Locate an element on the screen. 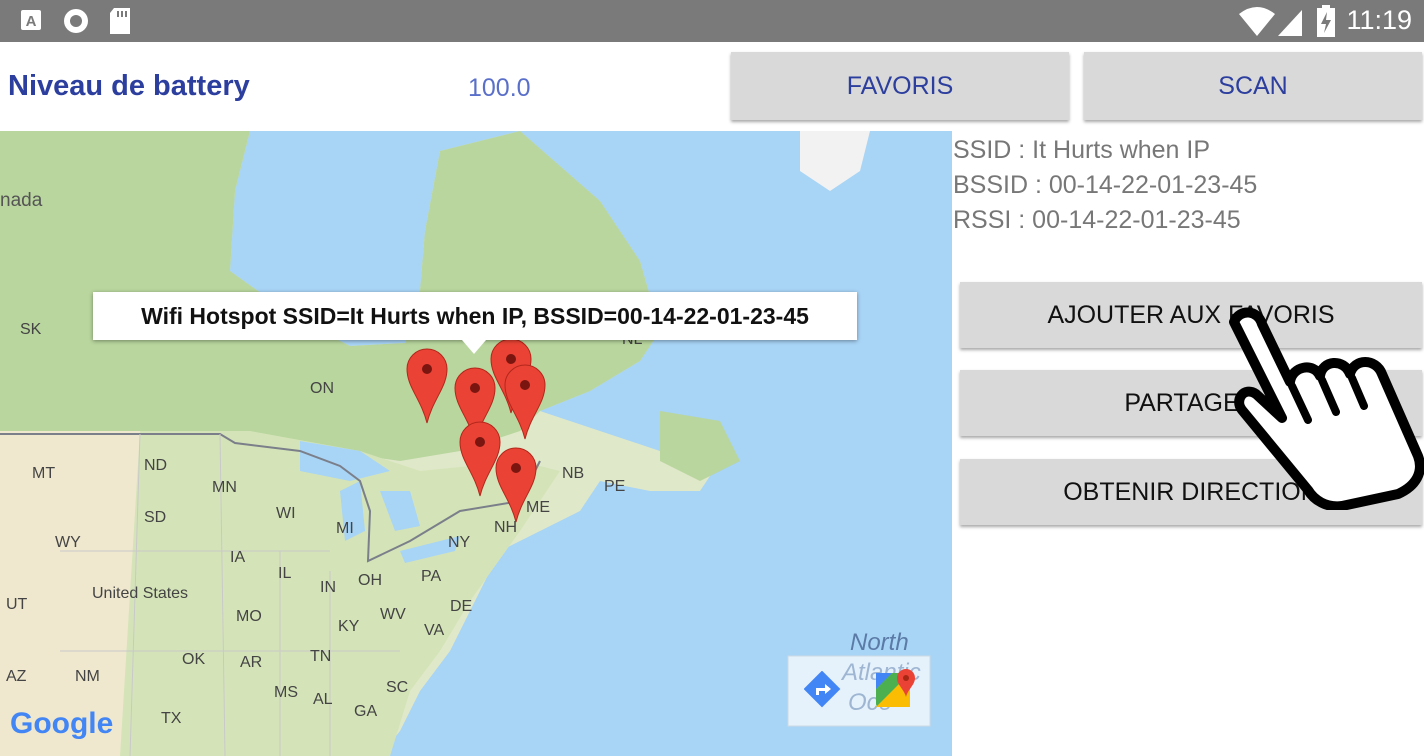 Image resolution: width=1424 pixels, height=756 pixels. favoris-button: FAVORIS is located at coordinates (900, 86).